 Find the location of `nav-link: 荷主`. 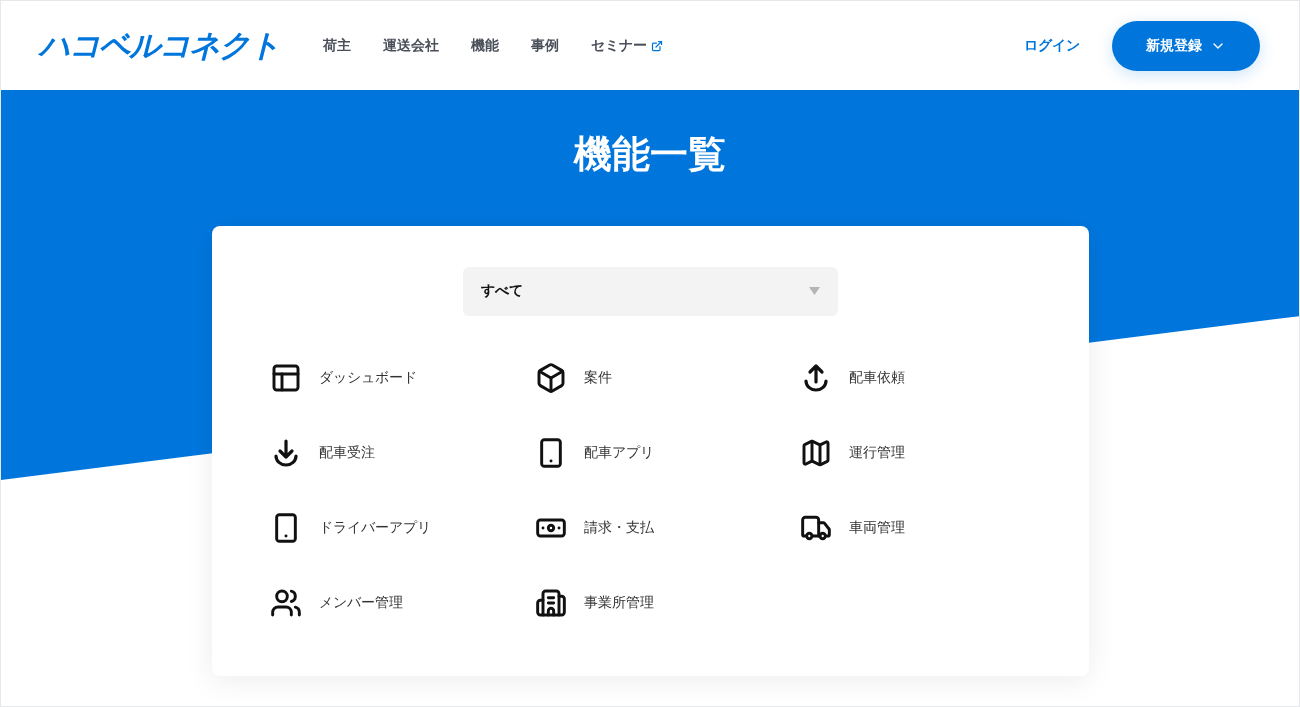

nav-link: 荷主 is located at coordinates (337, 45).